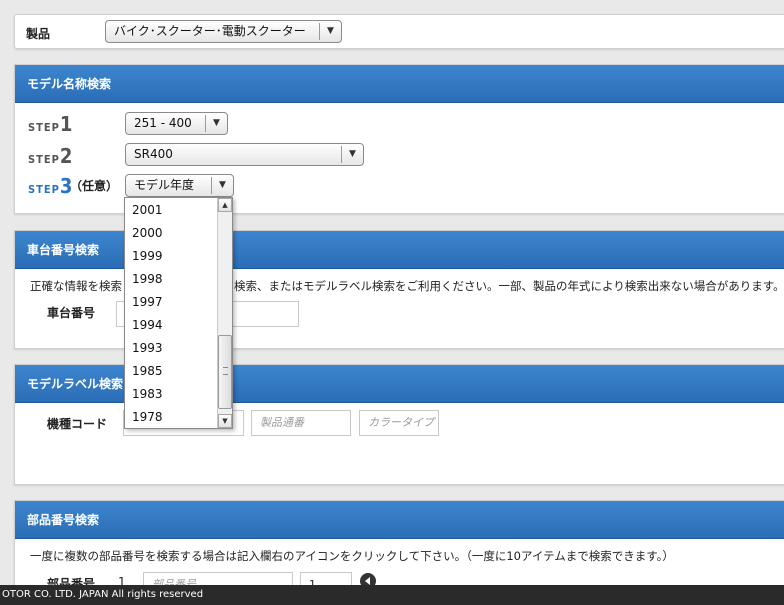  What do you see at coordinates (164, 185) in the screenshot?
I see `step3-select-value: モデル年度` at bounding box center [164, 185].